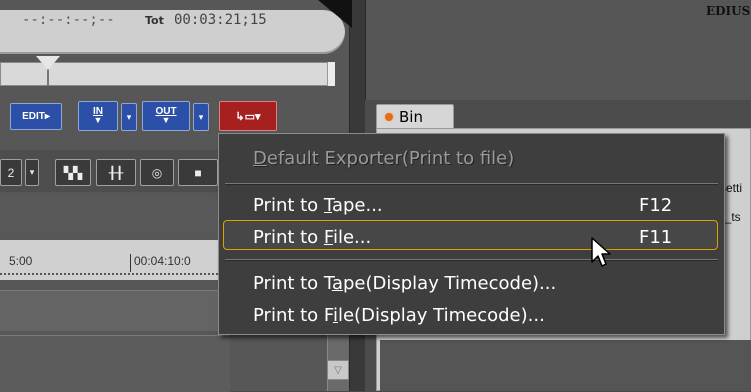 The image size is (751, 392). I want to click on print-to-tape-icon: ↳▭▾, so click(248, 116).